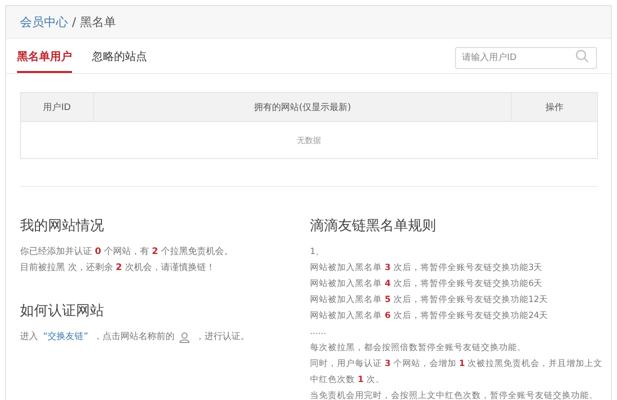 Image resolution: width=617 pixels, height=400 pixels. Describe the element at coordinates (44, 56) in the screenshot. I see `tab: 黑名单用户` at that location.